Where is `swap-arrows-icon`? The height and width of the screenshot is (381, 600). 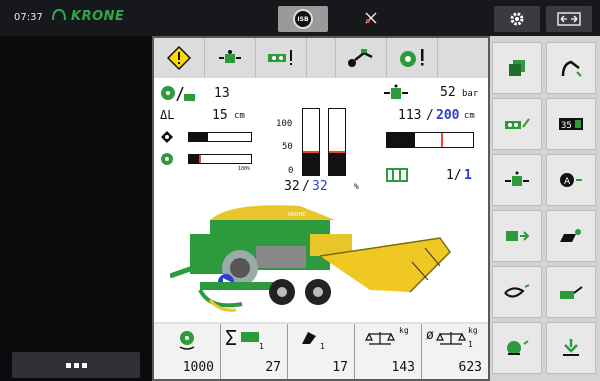 swap-arrows-icon is located at coordinates (569, 19).